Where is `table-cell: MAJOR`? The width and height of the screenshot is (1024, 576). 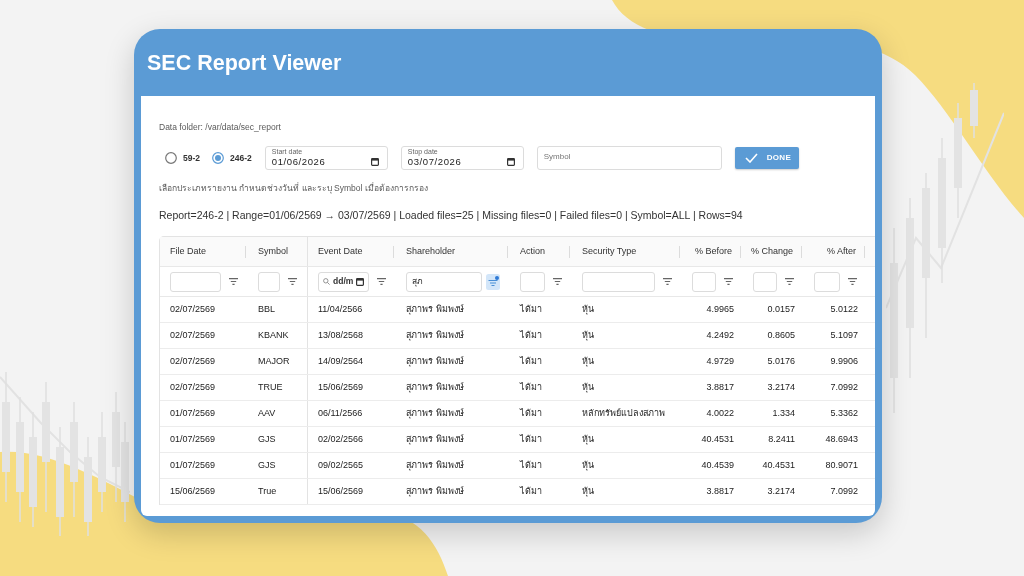
table-cell: MAJOR is located at coordinates (278, 361).